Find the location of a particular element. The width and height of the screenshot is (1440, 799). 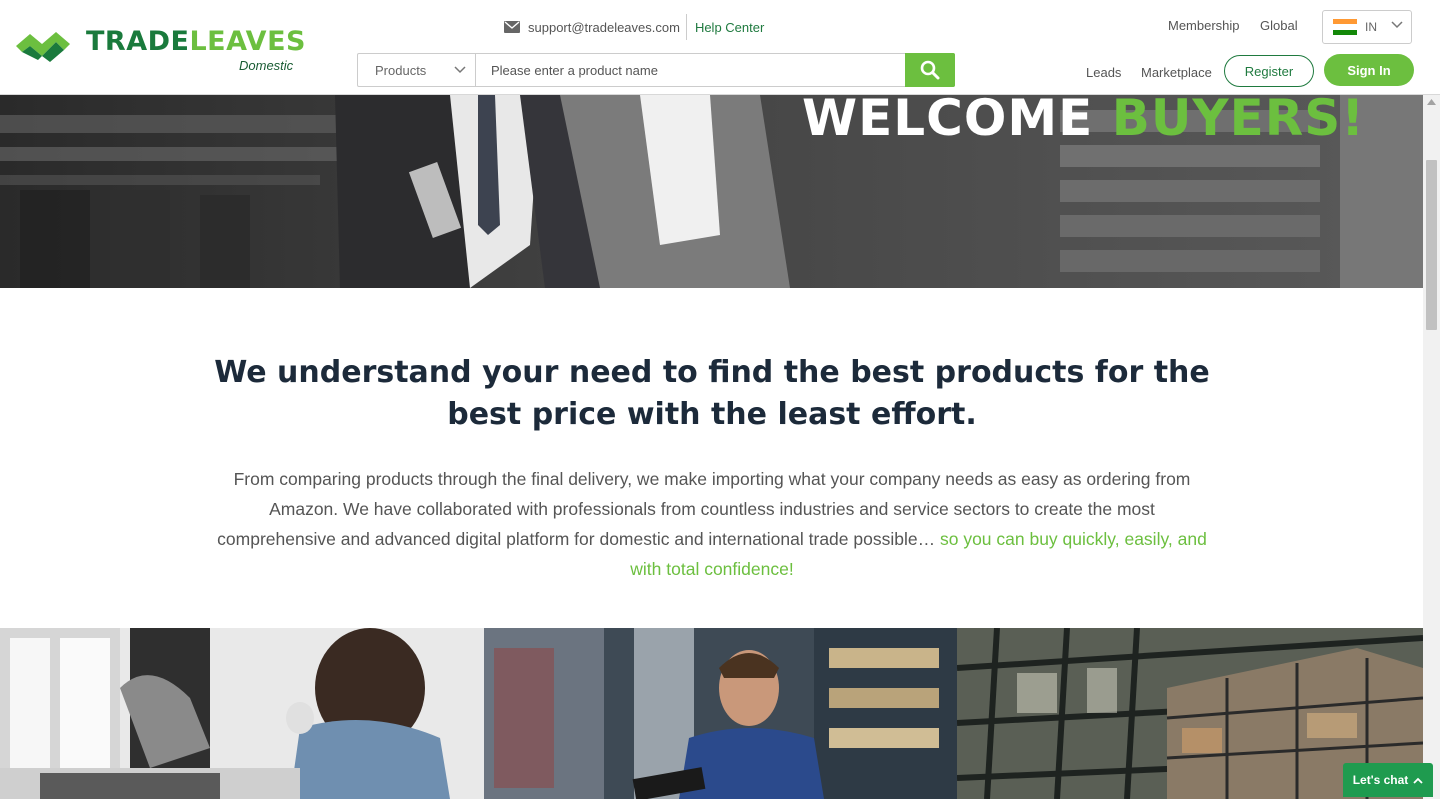

brand-name: TRADELEAVES is located at coordinates (196, 41).